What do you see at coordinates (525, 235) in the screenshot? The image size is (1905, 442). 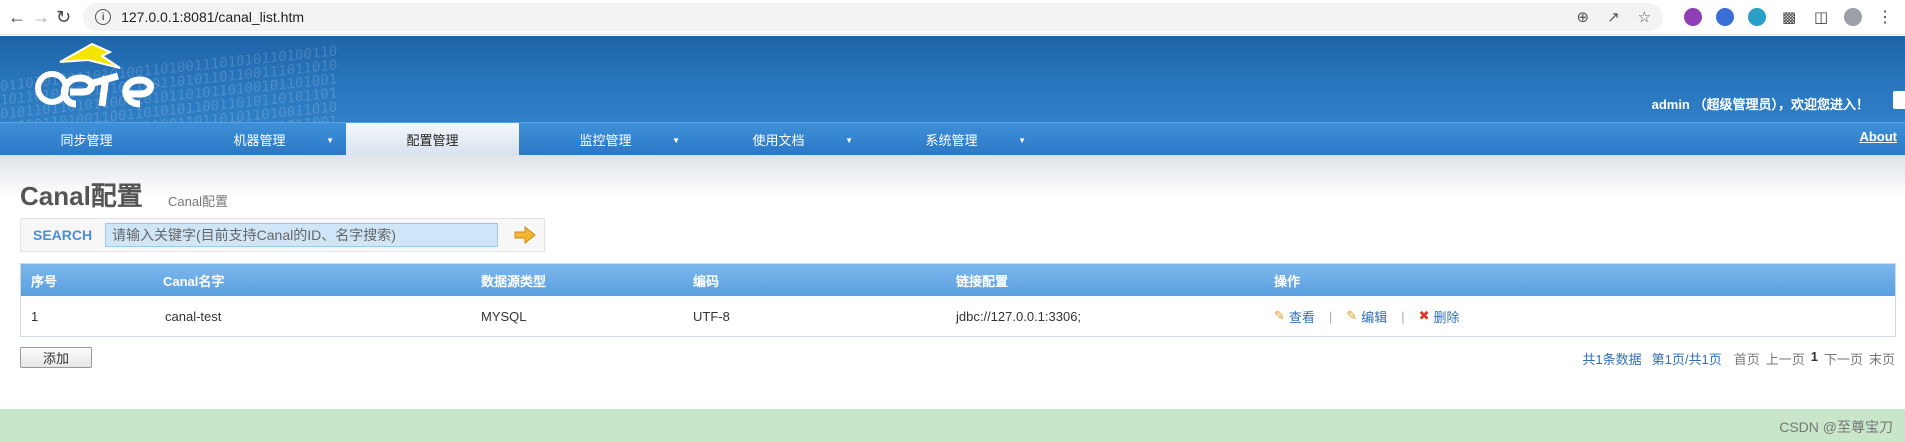 I see `search-arrow-icon` at bounding box center [525, 235].